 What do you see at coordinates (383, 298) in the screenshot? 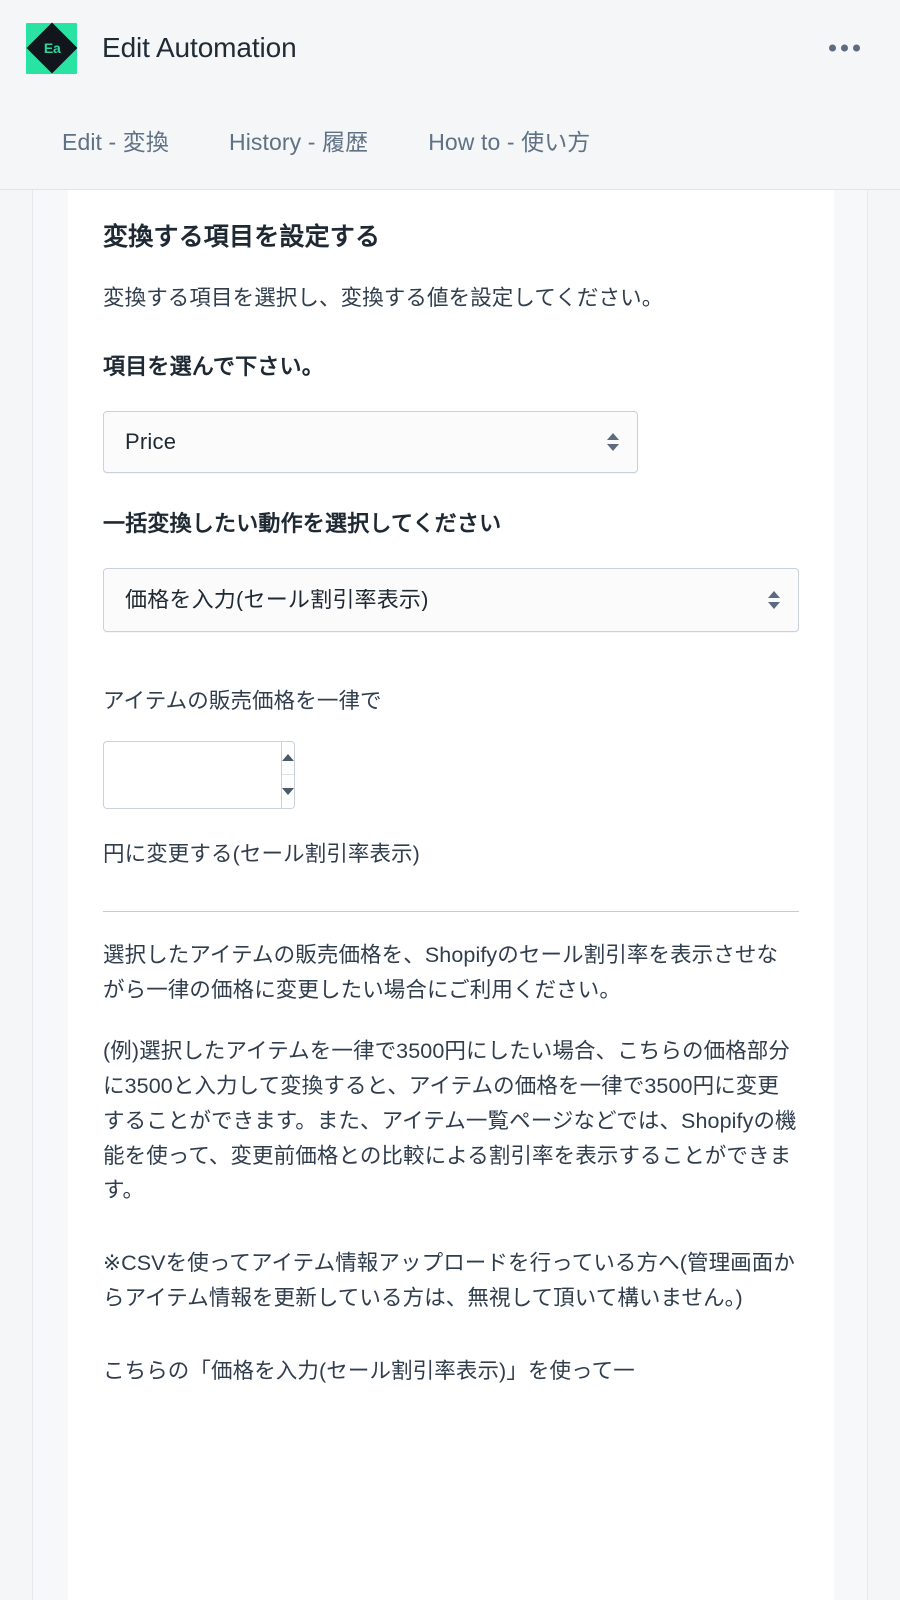
I see `section-description: 変換する項目を選択し、変換する値を設定してください。` at bounding box center [383, 298].